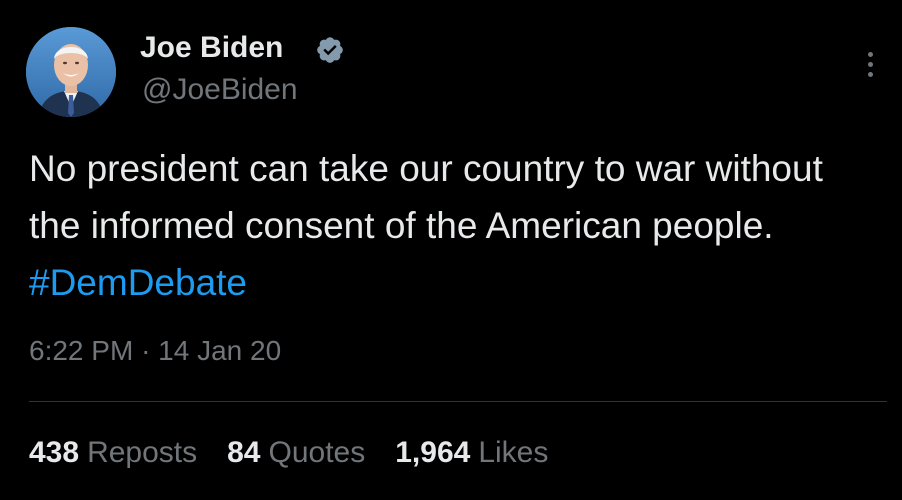 Image resolution: width=902 pixels, height=500 pixels. Describe the element at coordinates (471, 453) in the screenshot. I see `likes-stat: 1,964 Likes` at that location.